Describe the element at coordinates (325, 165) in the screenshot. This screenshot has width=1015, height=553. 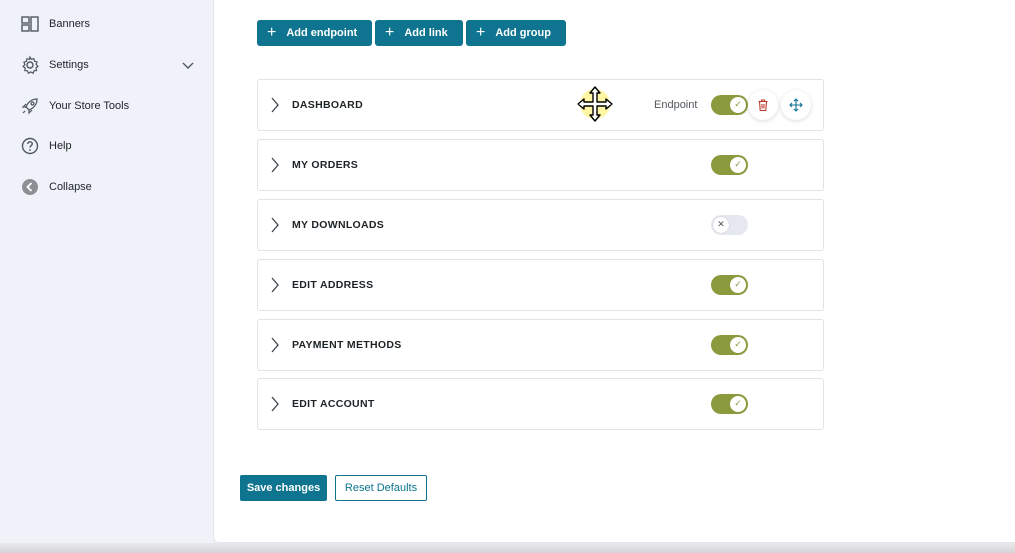
I see `row-title: MY ORDERS` at that location.